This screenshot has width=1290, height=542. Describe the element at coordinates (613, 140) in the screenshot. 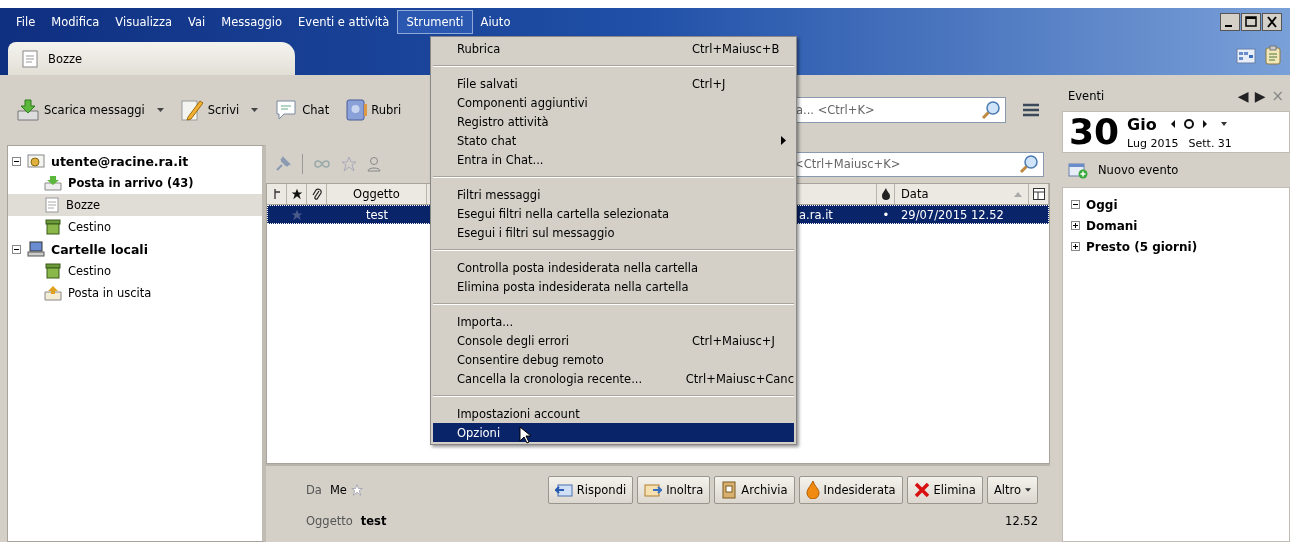

I see `menu-item: Stato chat` at that location.